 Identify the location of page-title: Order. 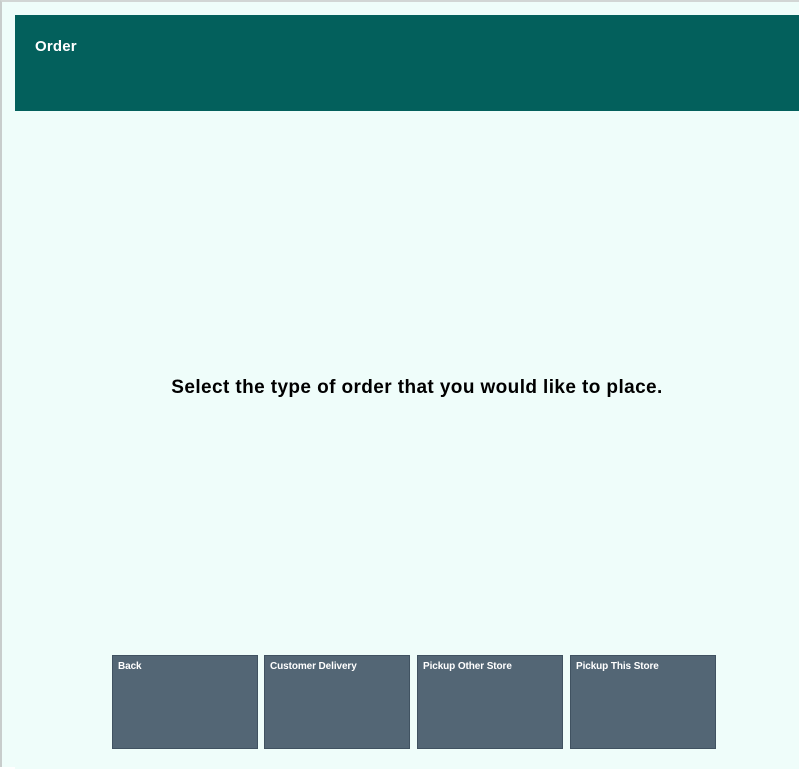
(56, 46).